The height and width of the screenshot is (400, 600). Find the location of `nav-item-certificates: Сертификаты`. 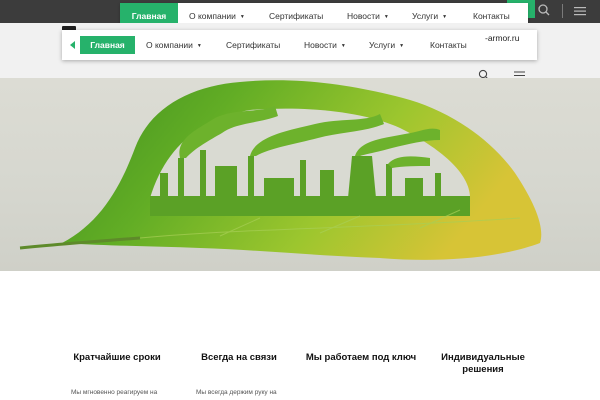

nav-item-certificates: Сертификаты is located at coordinates (253, 45).